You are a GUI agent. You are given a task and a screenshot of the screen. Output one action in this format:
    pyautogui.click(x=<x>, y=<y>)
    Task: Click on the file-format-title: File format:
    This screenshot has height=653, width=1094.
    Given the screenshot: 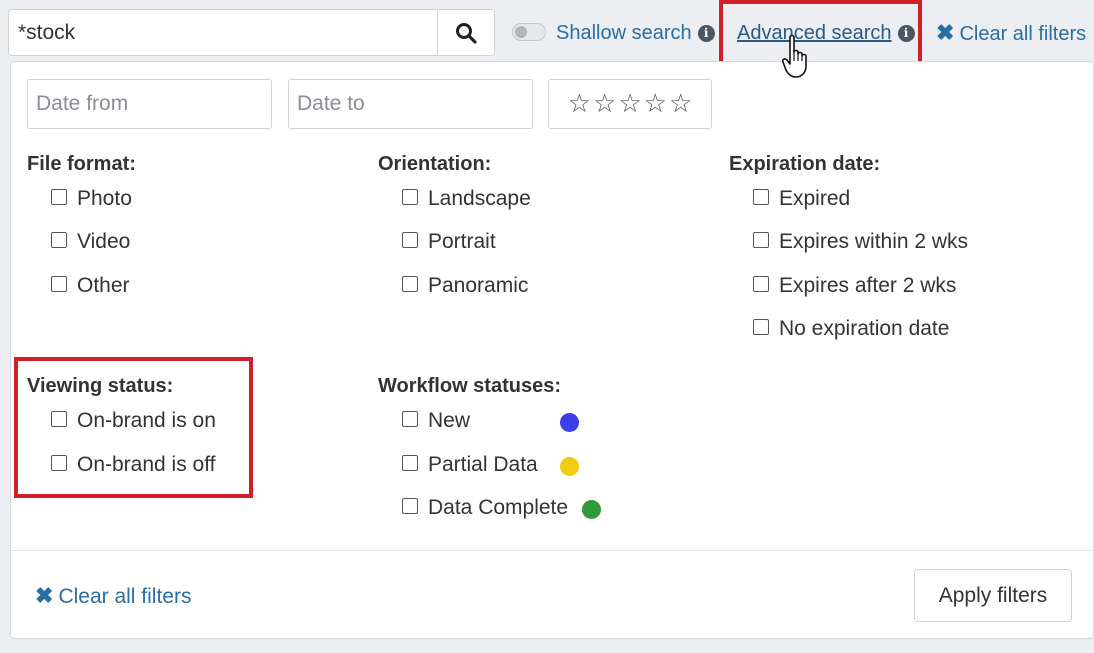 What is the action you would take?
    pyautogui.click(x=81, y=164)
    